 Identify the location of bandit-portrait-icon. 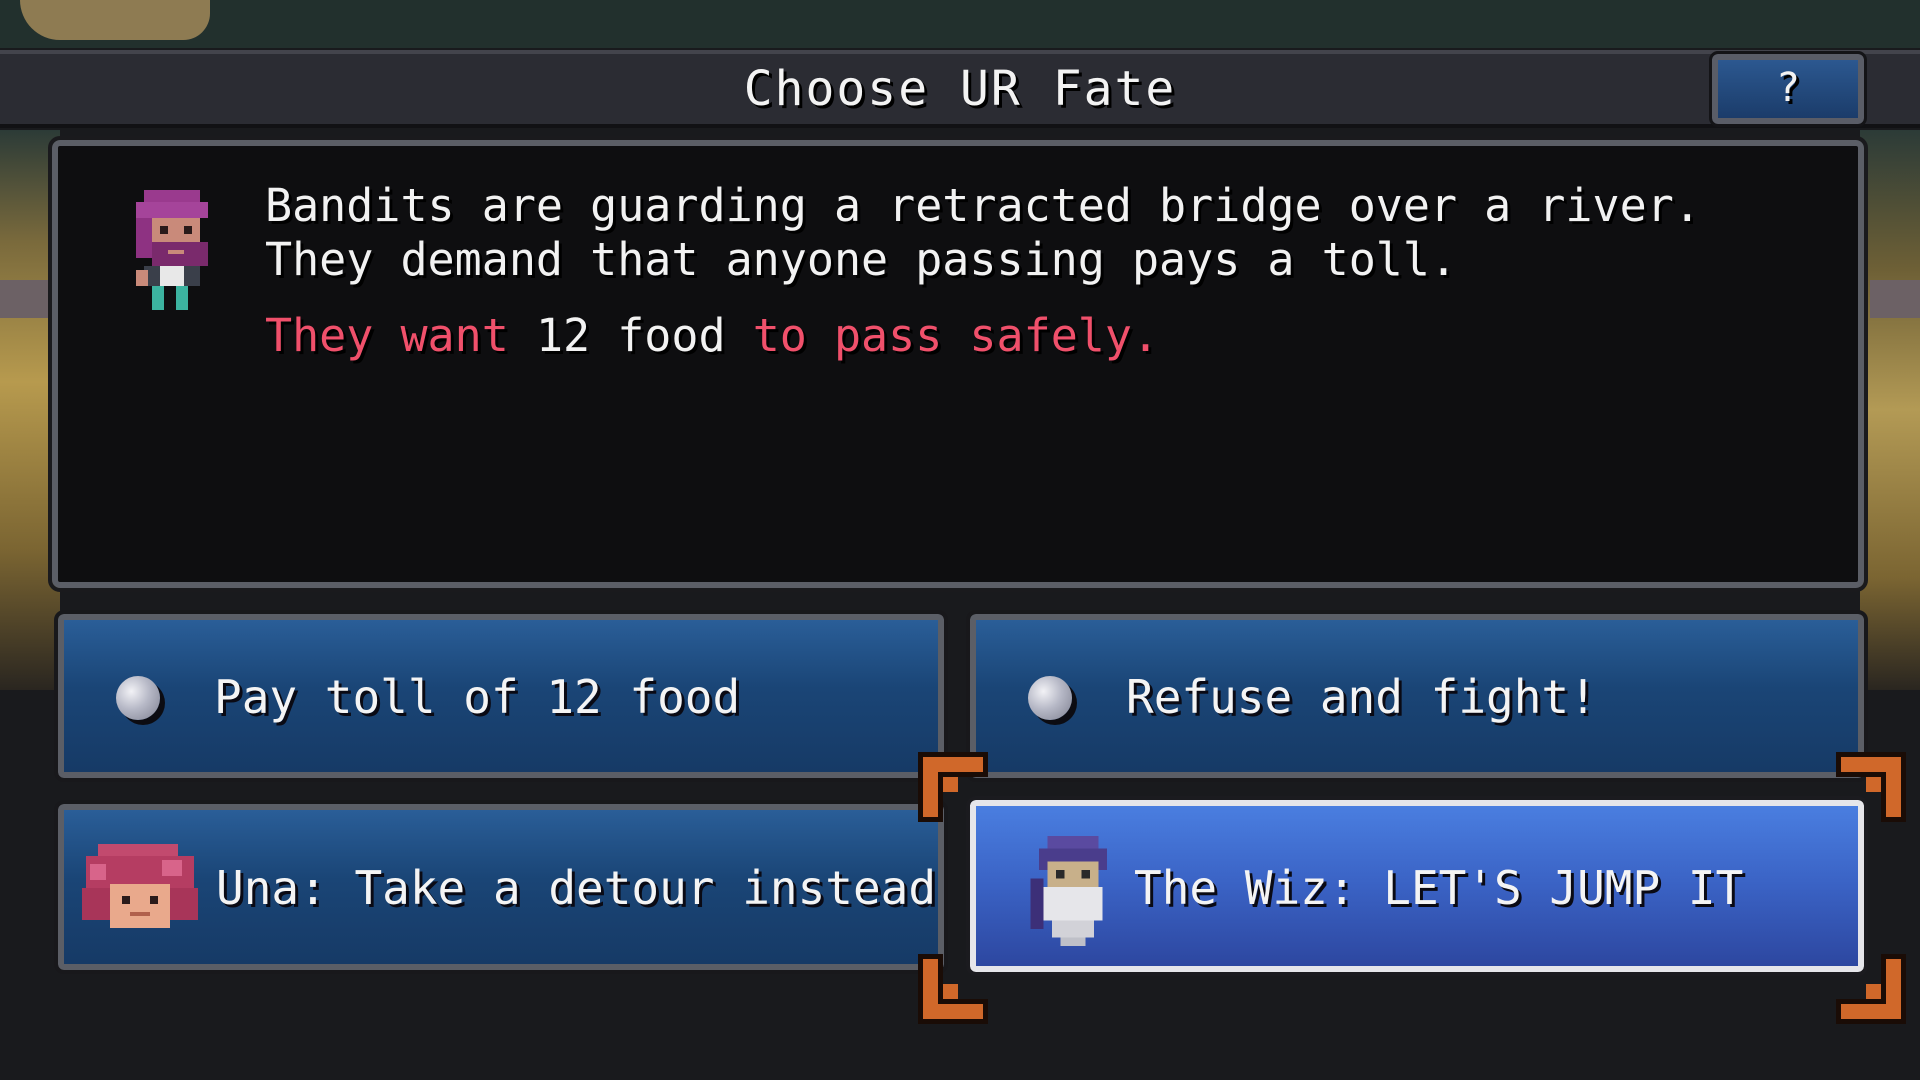
(172, 250).